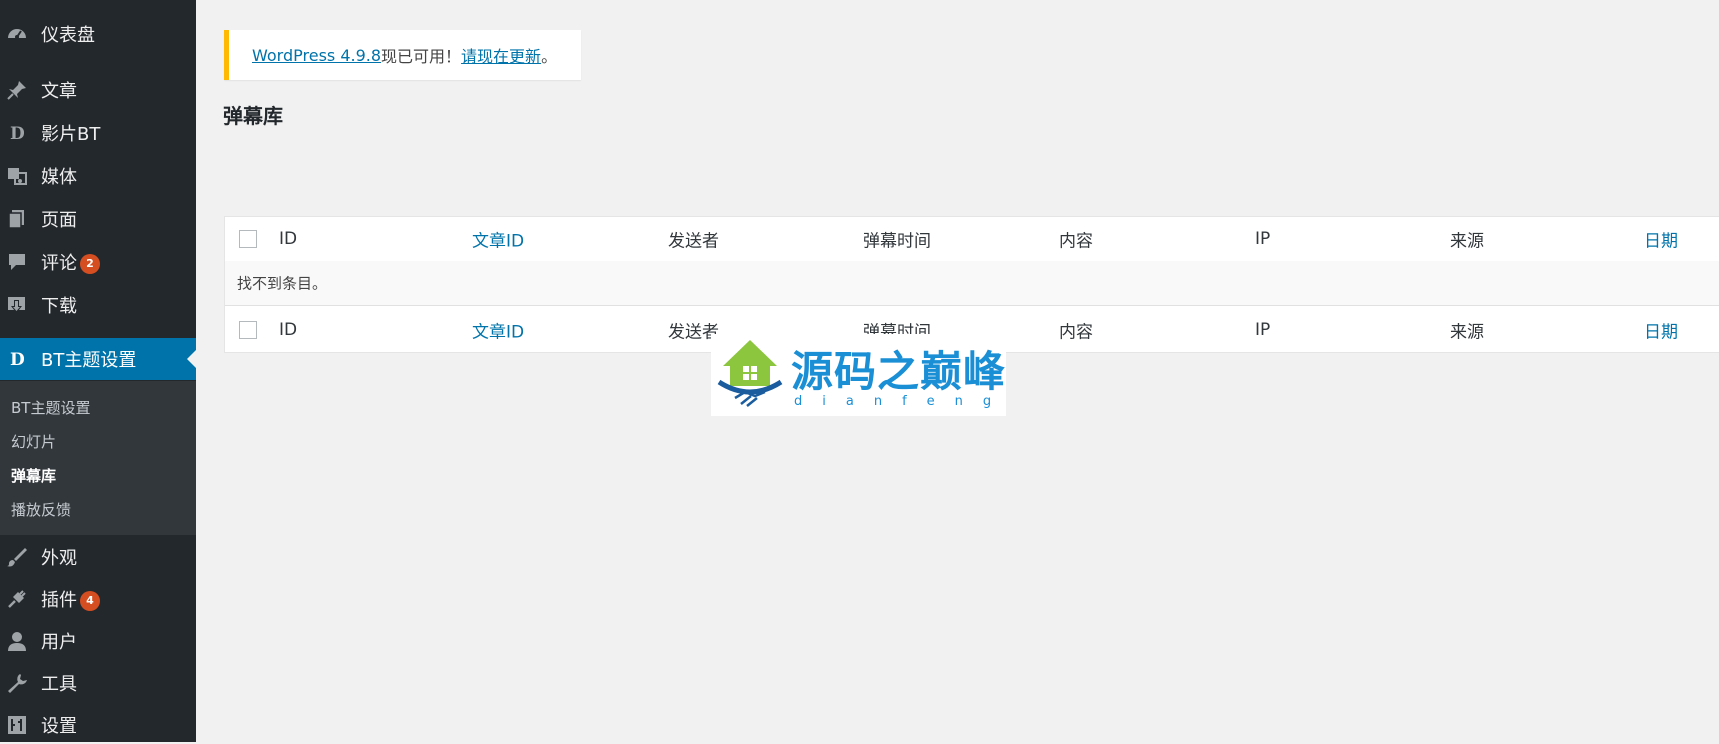 This screenshot has height=744, width=1719. I want to click on media-icon, so click(17, 176).